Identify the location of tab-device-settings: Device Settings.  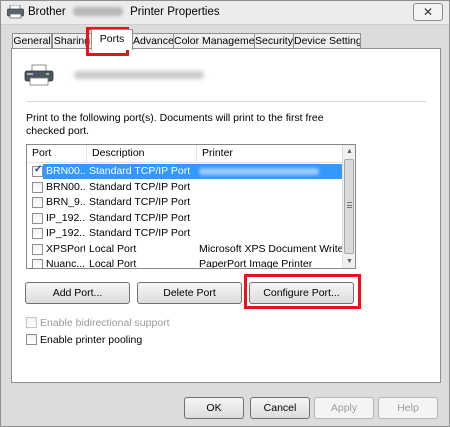
(327, 41).